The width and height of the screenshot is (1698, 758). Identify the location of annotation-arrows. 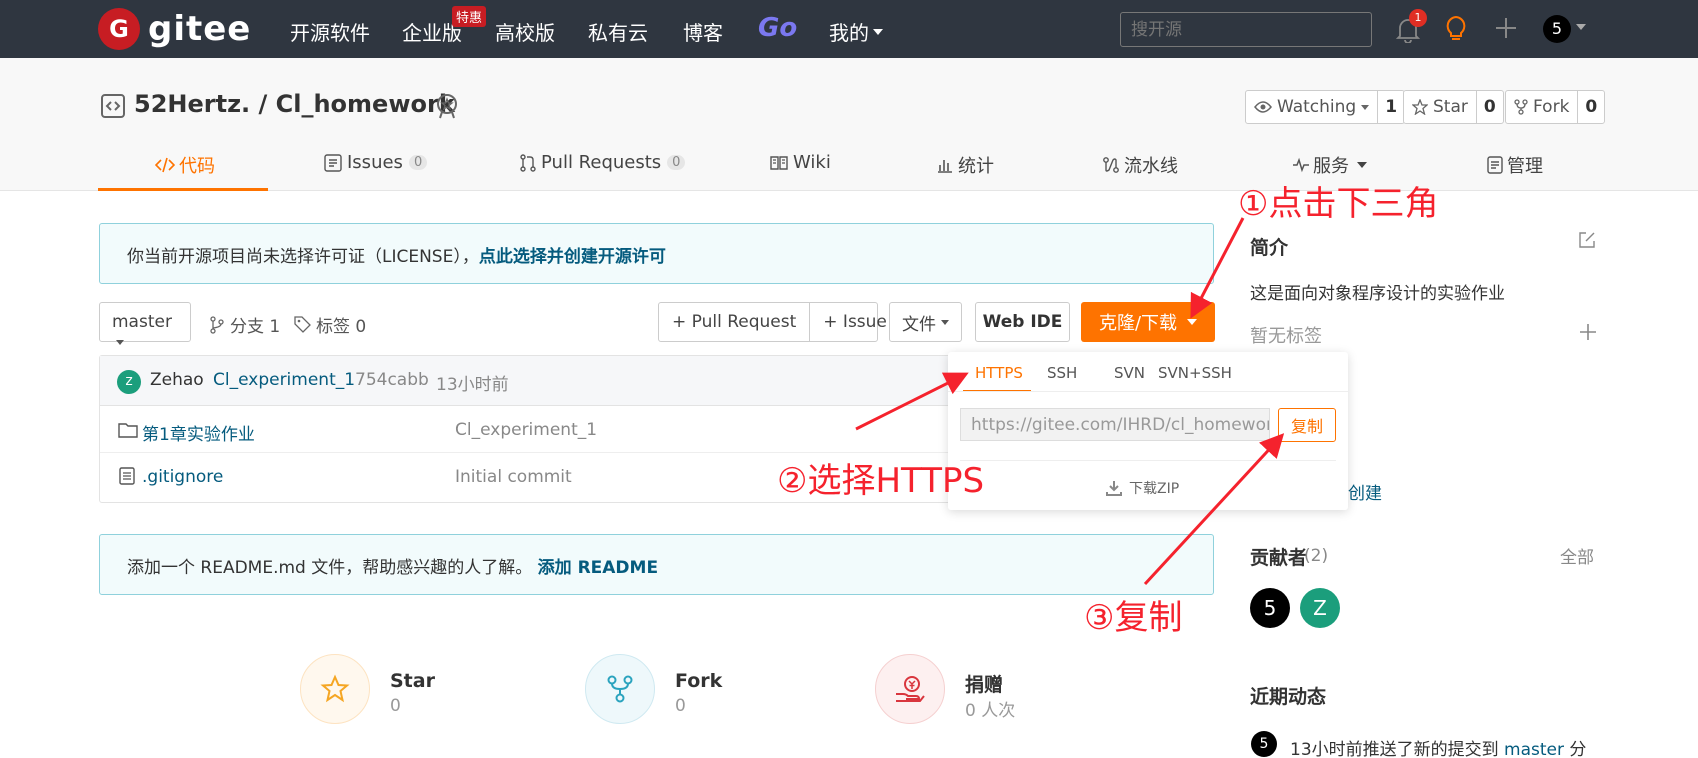
(1070, 401).